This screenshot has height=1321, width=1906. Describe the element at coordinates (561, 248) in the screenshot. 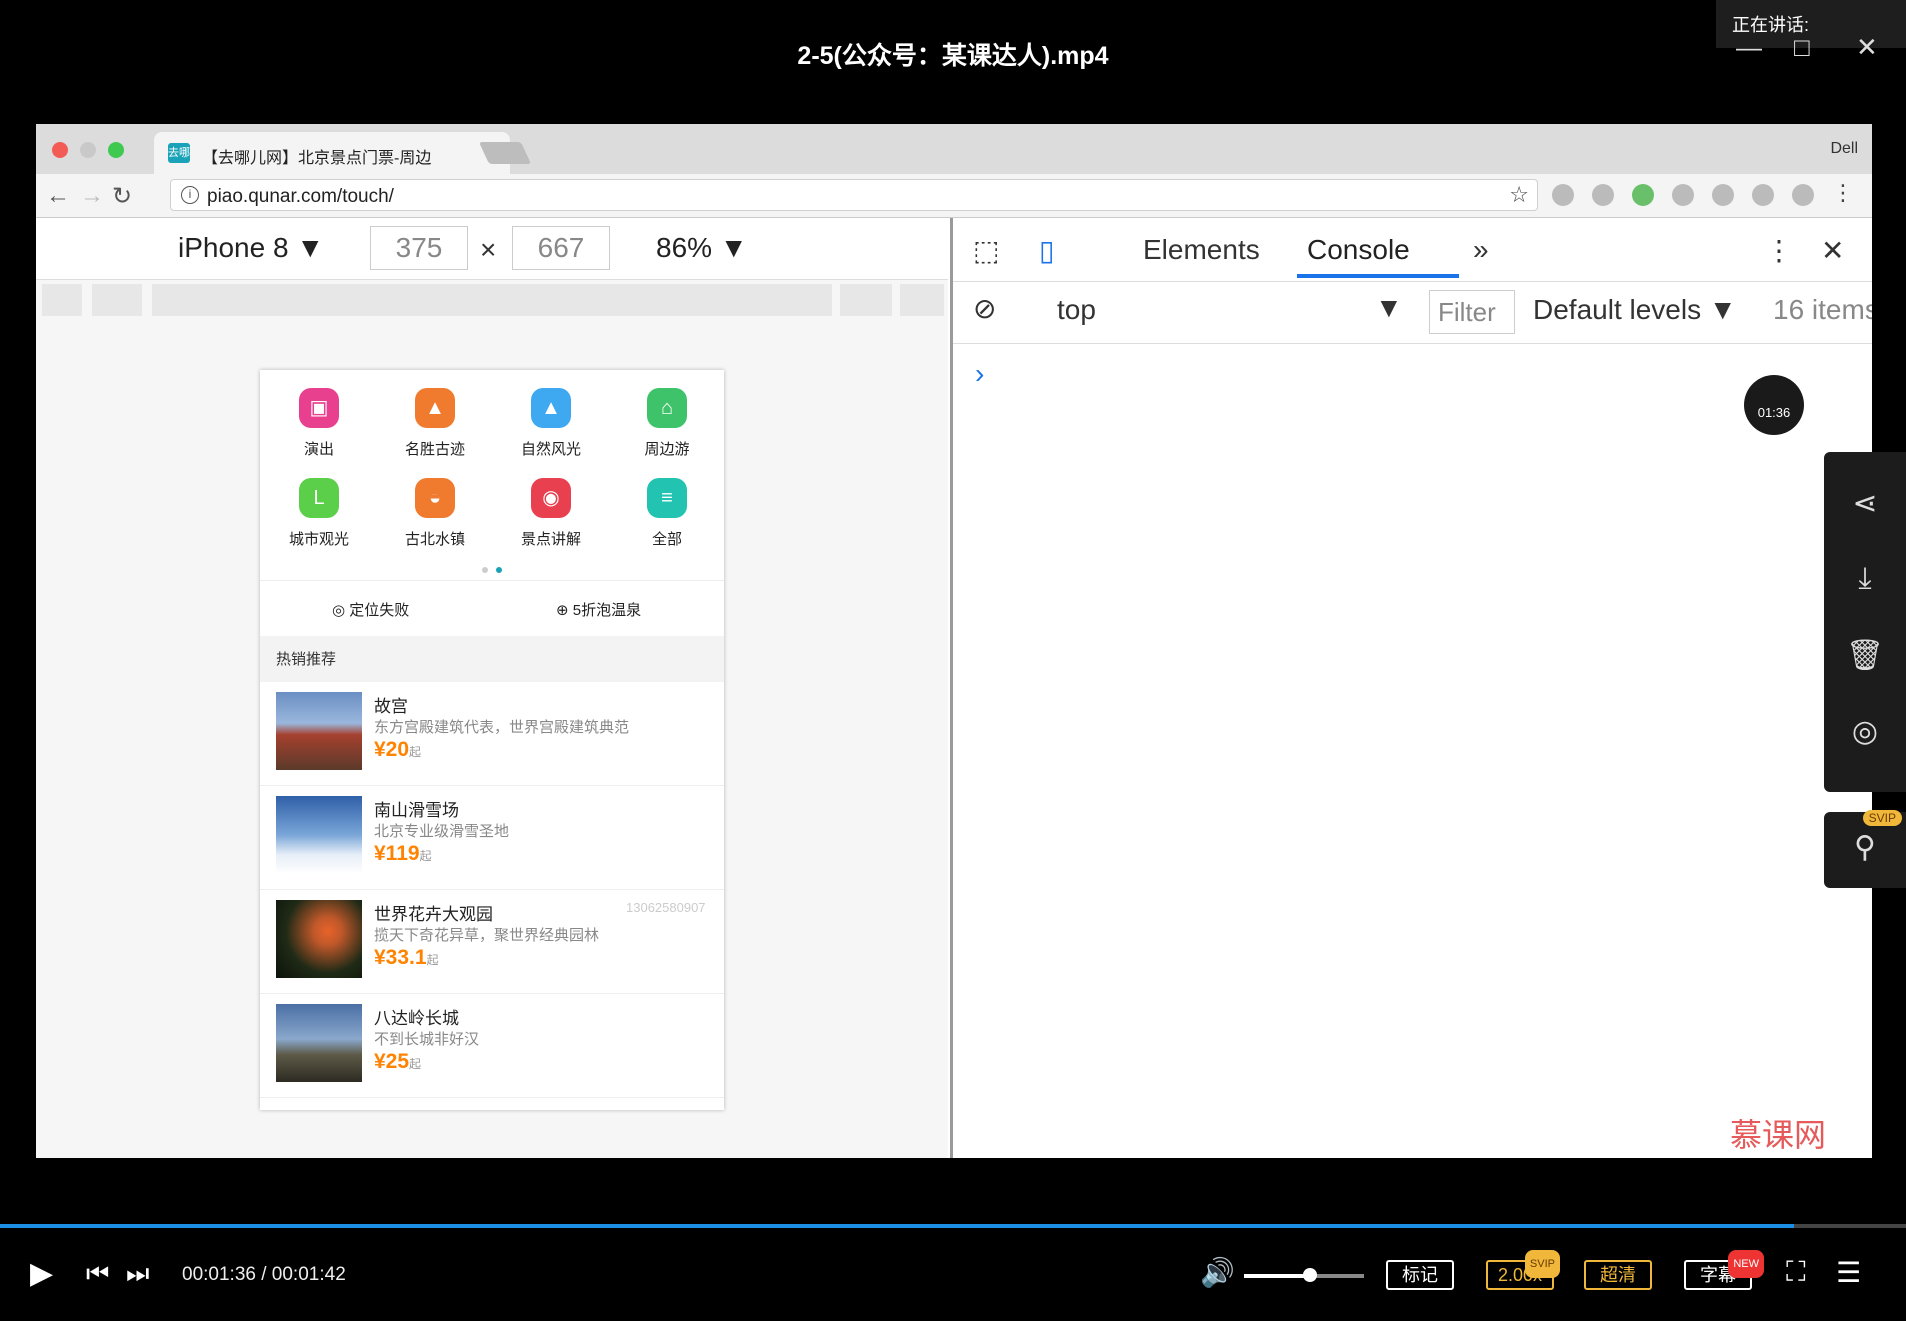

I see `height-input: 667` at that location.